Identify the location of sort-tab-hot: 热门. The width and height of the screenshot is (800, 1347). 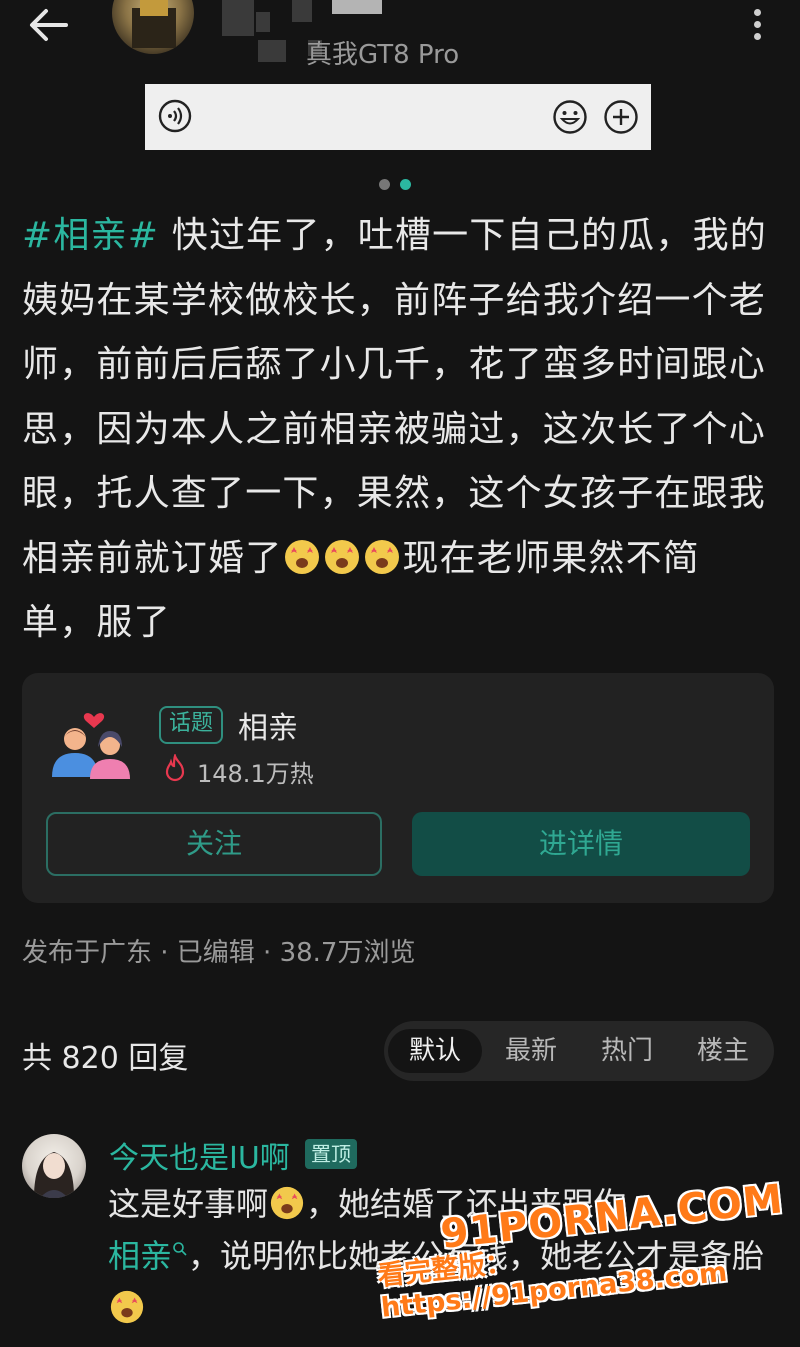
(627, 1051).